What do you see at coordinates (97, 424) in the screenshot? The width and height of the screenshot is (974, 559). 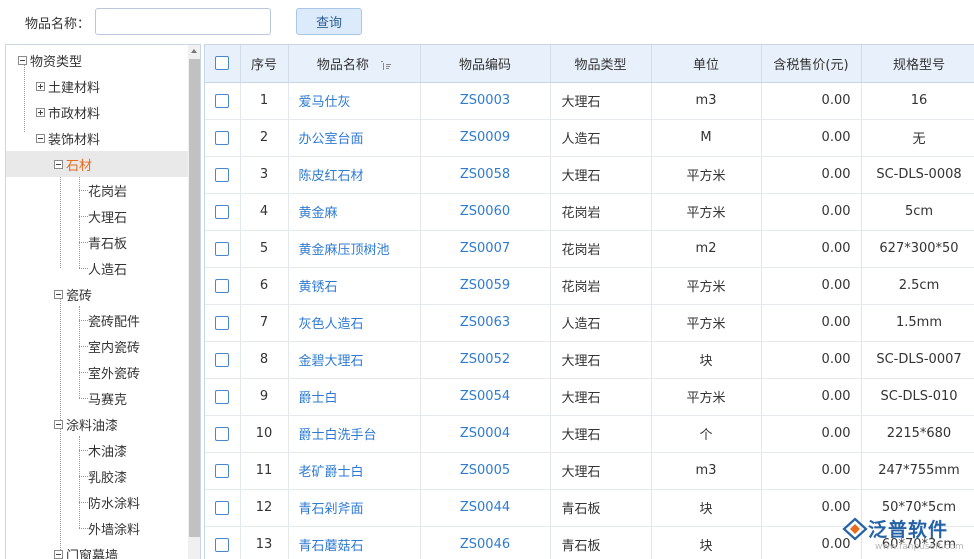 I see `tree-item: 涂料油漆` at bounding box center [97, 424].